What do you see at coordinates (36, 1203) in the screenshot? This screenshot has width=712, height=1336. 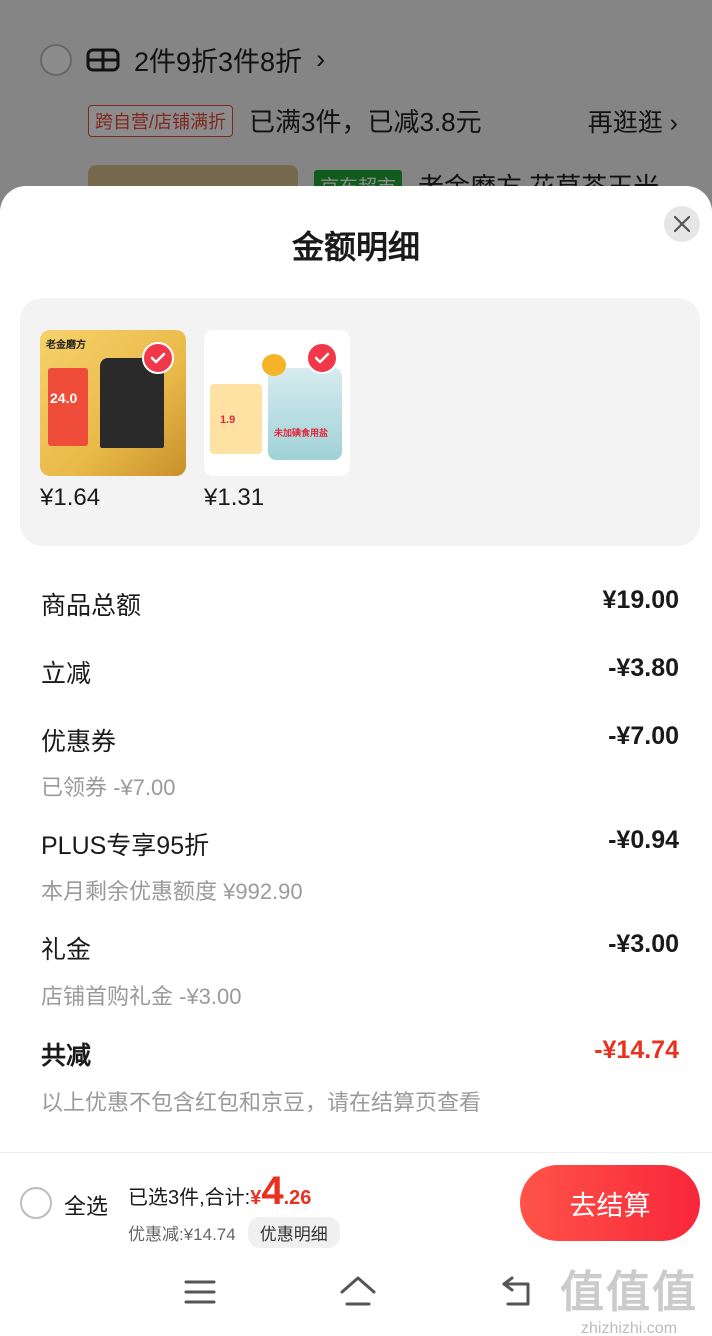 I see `select-all-radio` at bounding box center [36, 1203].